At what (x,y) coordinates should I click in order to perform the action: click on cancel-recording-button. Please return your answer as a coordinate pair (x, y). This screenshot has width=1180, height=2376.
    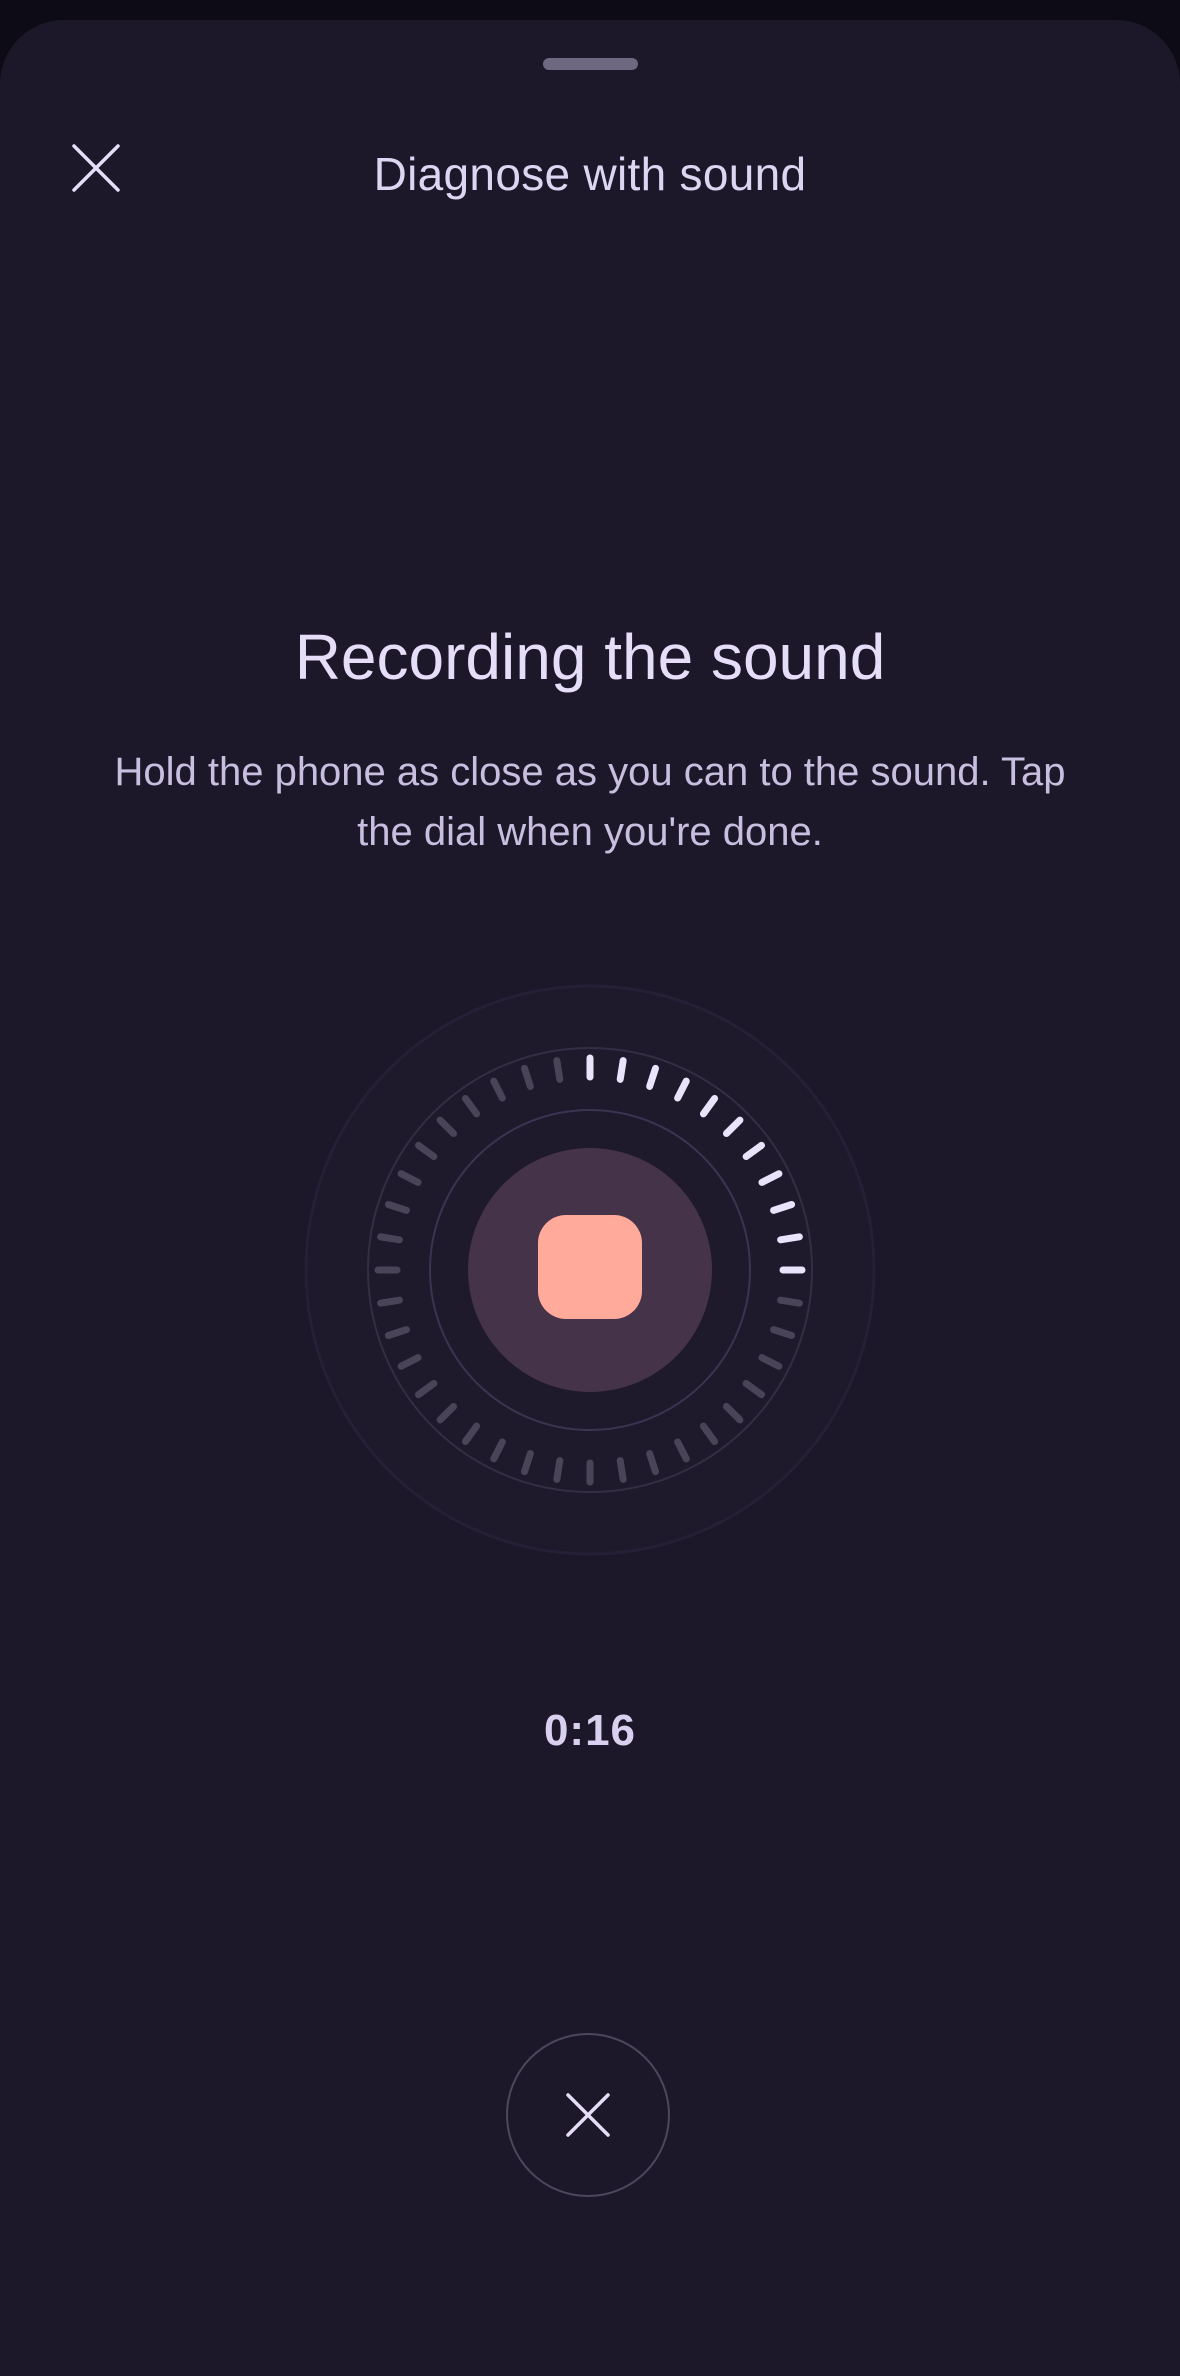
    Looking at the image, I should click on (588, 2115).